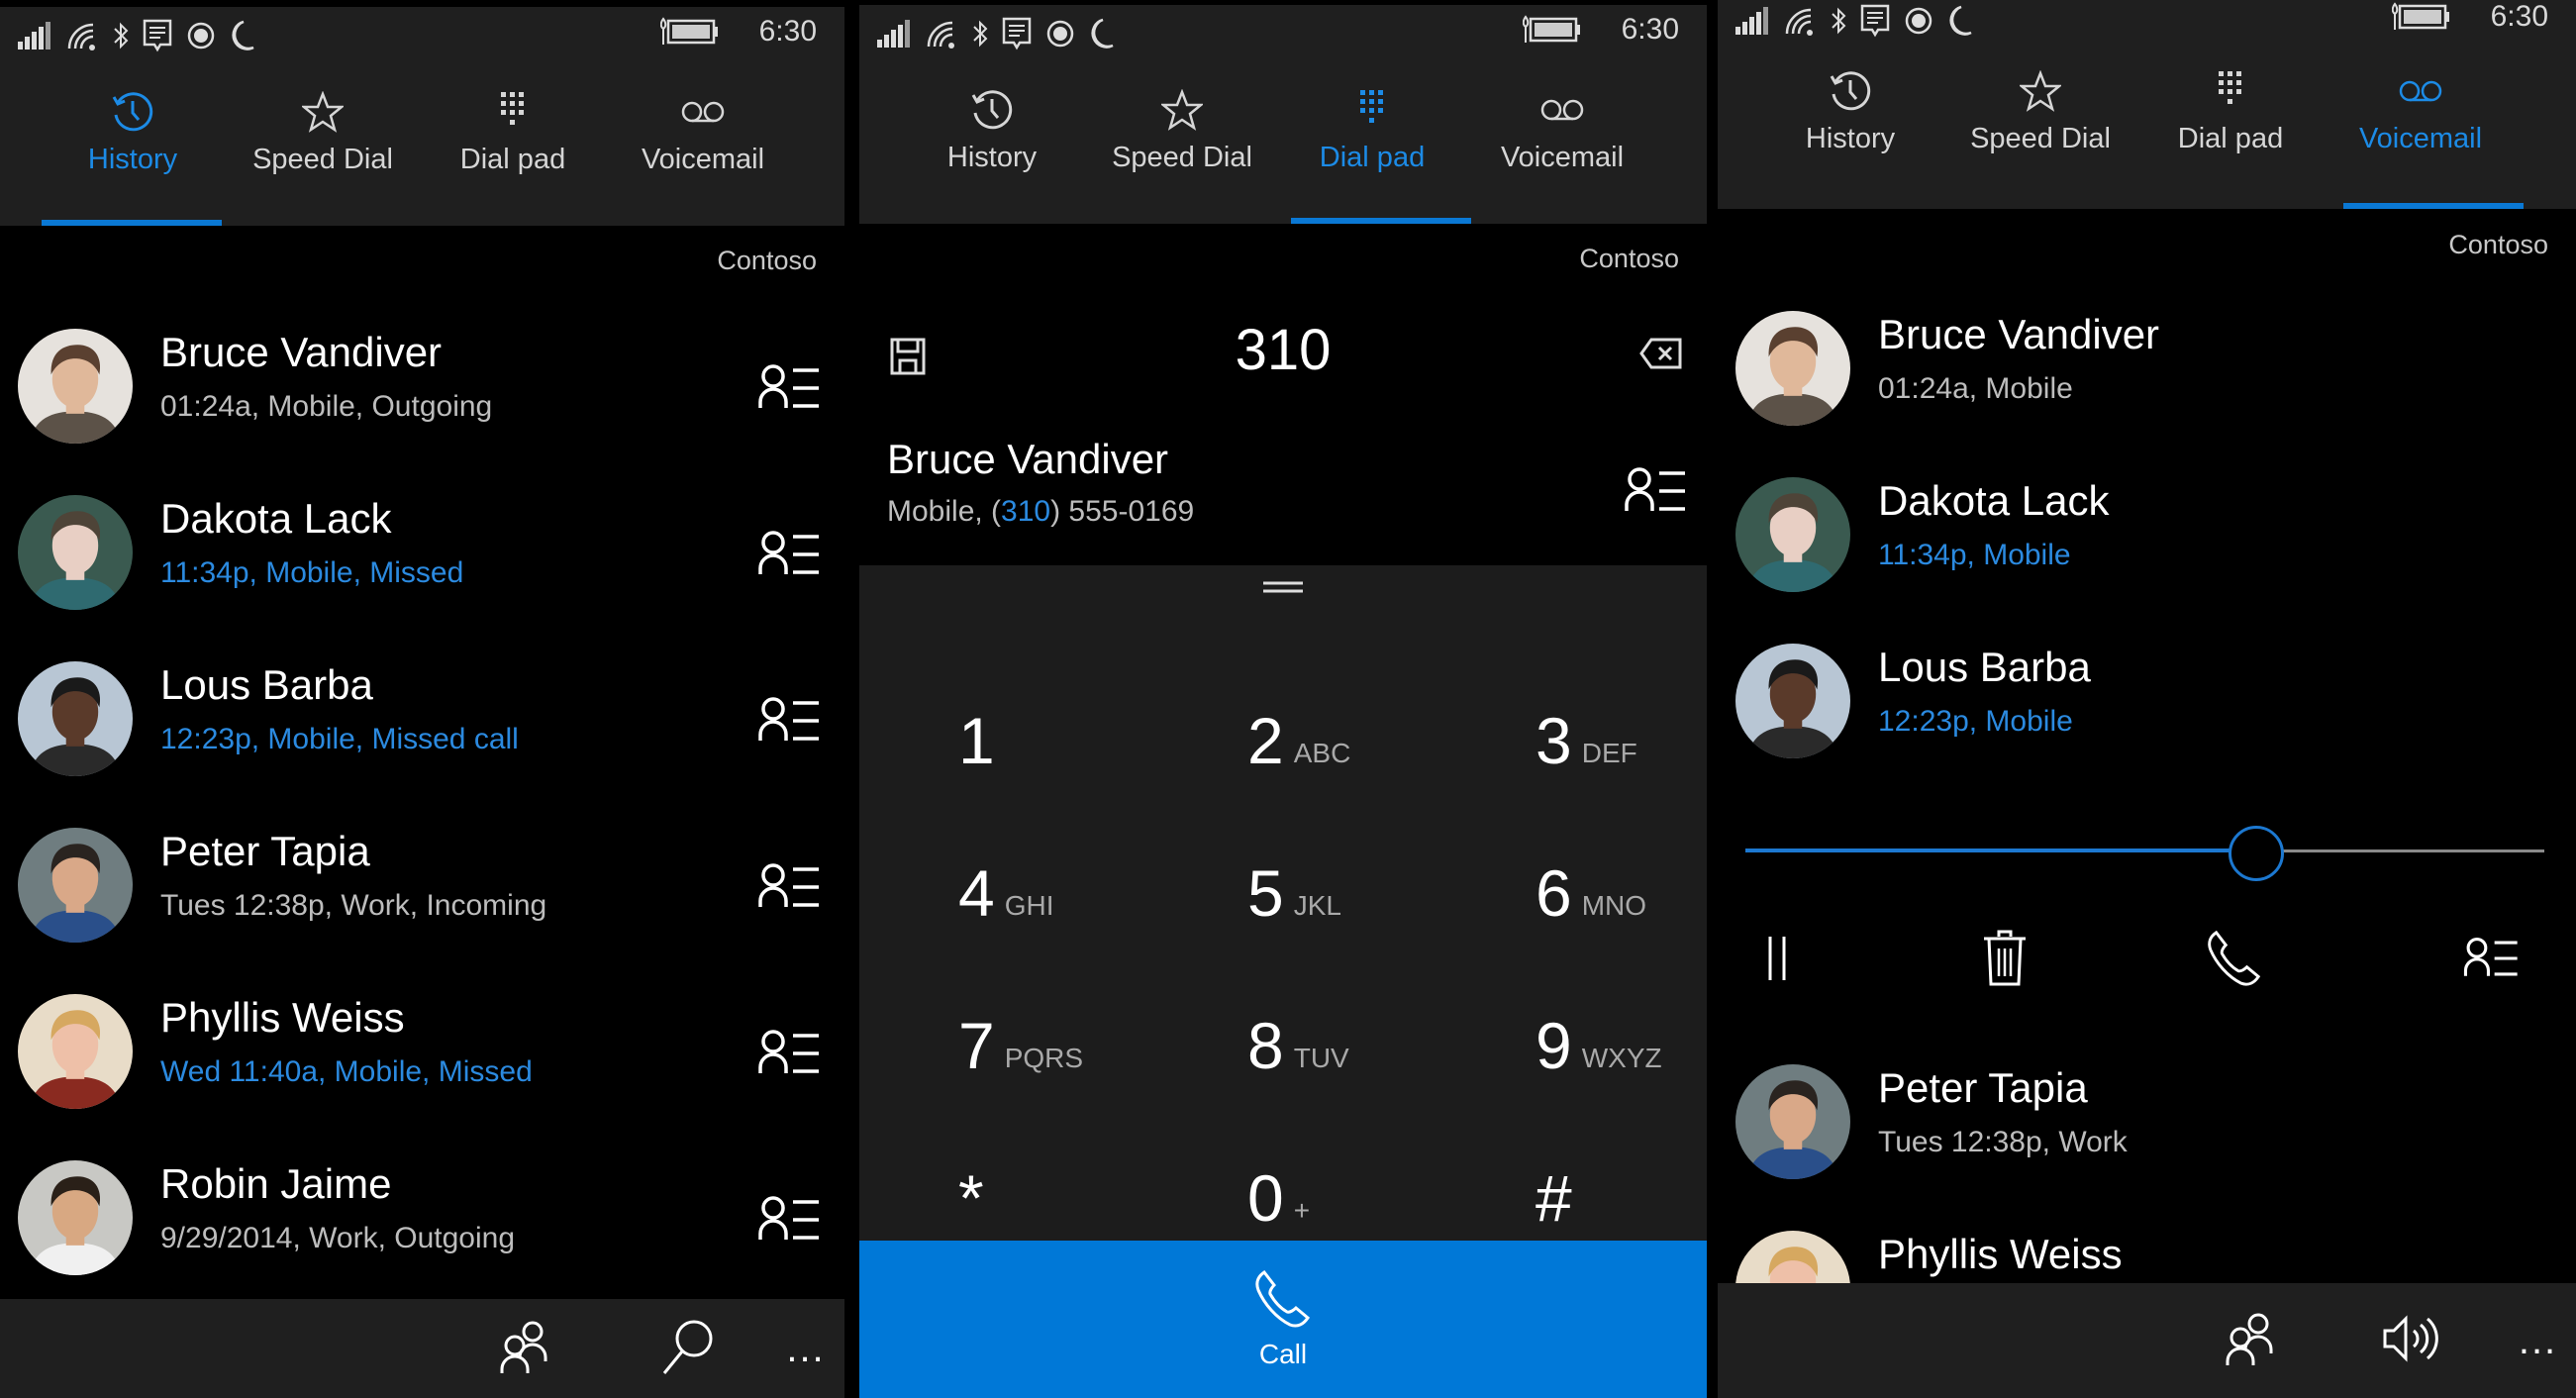  Describe the element at coordinates (1283, 589) in the screenshot. I see `keypad-collapse-handle` at that location.